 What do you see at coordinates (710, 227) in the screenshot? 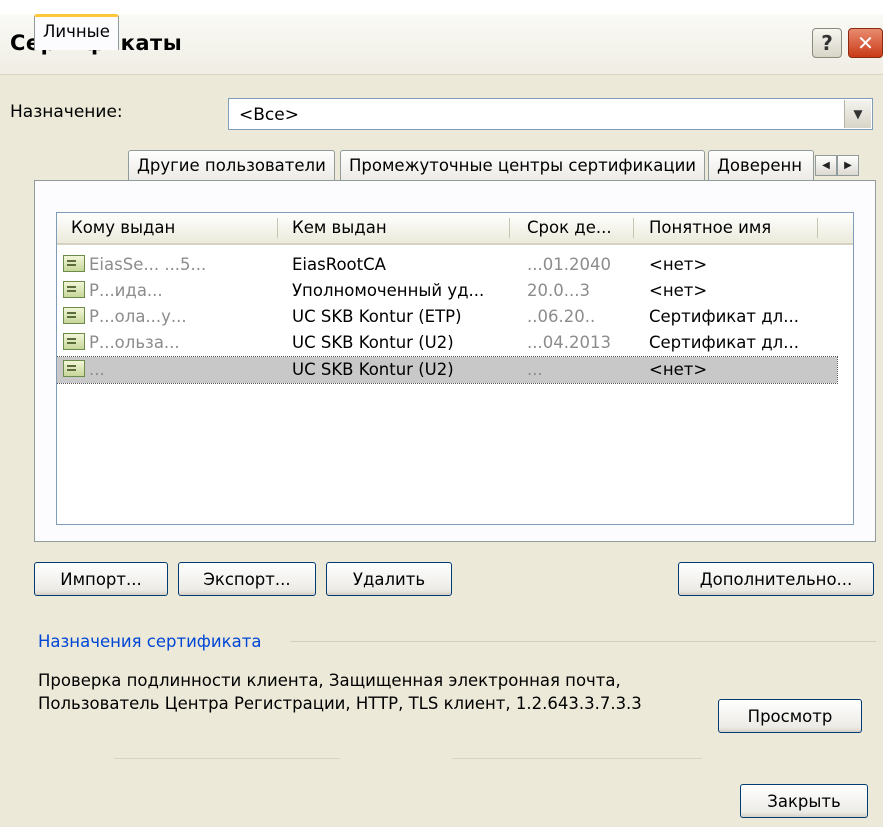
I see `column-friendly-name: Понятное имя` at bounding box center [710, 227].